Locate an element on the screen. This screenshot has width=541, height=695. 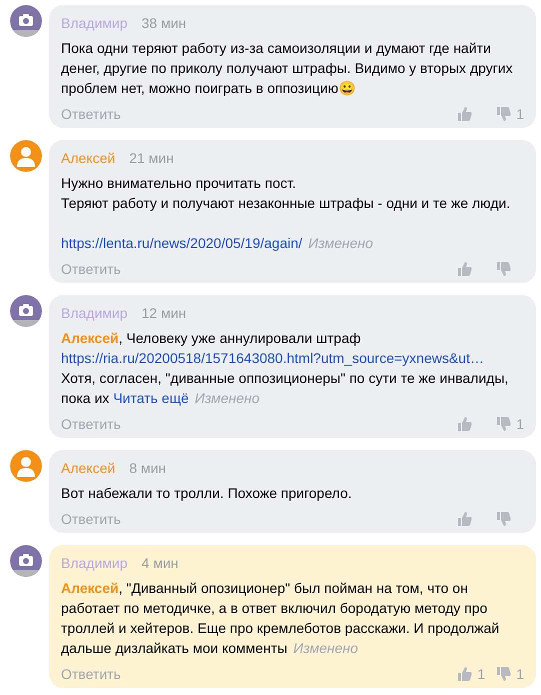
like-count: 1 is located at coordinates (481, 674).